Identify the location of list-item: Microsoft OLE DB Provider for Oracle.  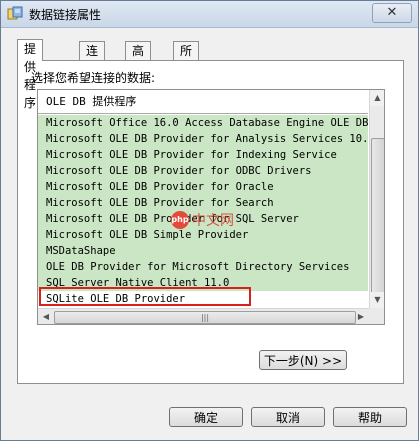
(203, 187).